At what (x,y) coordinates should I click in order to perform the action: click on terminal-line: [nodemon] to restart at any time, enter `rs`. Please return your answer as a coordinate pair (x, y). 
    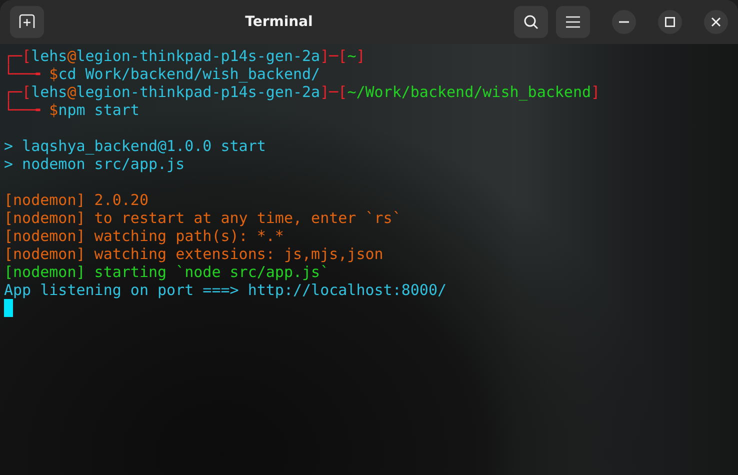
    Looking at the image, I should click on (203, 218).